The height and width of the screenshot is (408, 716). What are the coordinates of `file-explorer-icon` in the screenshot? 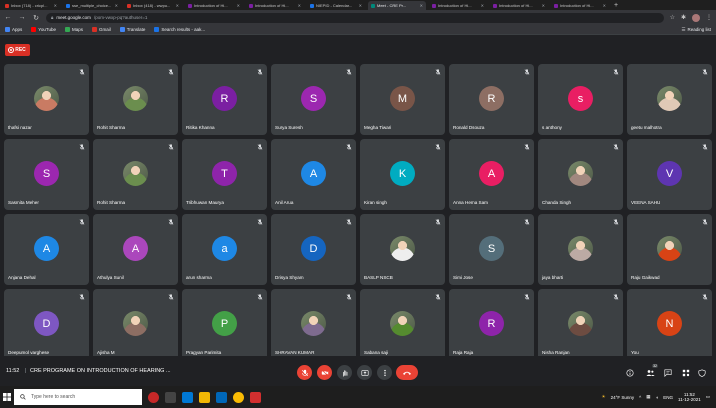 It's located at (204, 397).